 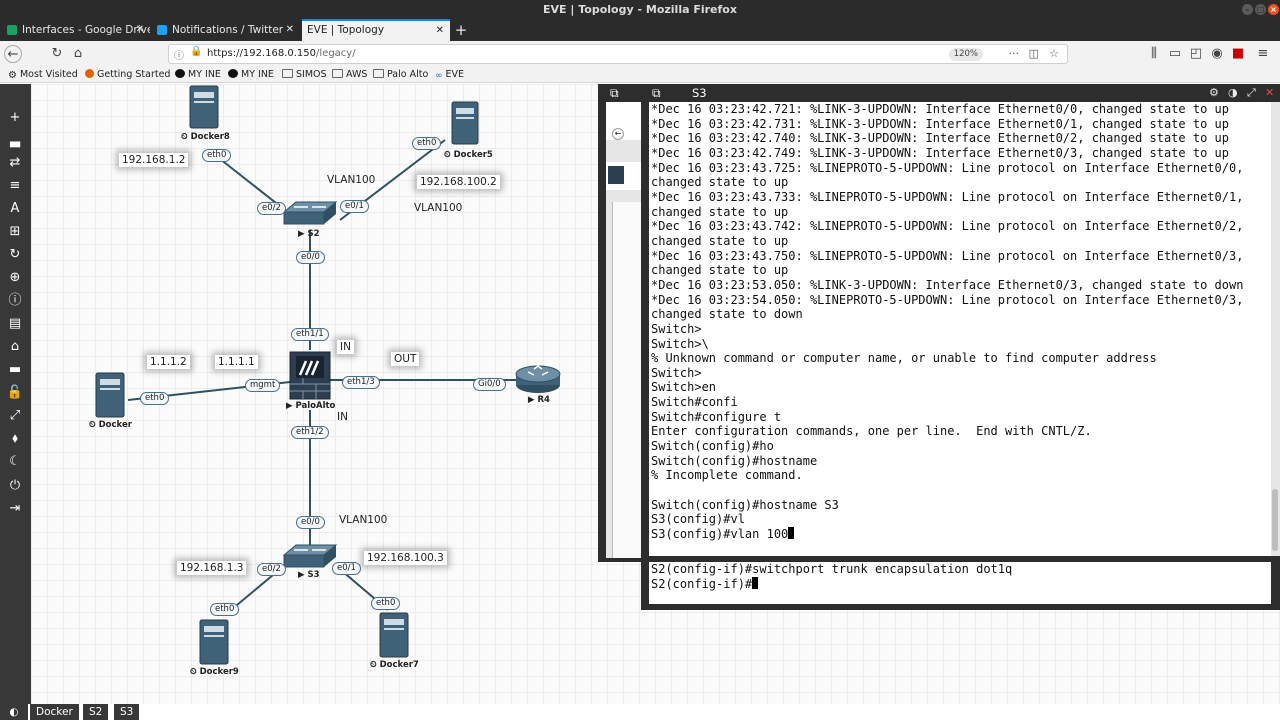 What do you see at coordinates (168, 362) in the screenshot?
I see `note-ip-1112: 1.1.1.2` at bounding box center [168, 362].